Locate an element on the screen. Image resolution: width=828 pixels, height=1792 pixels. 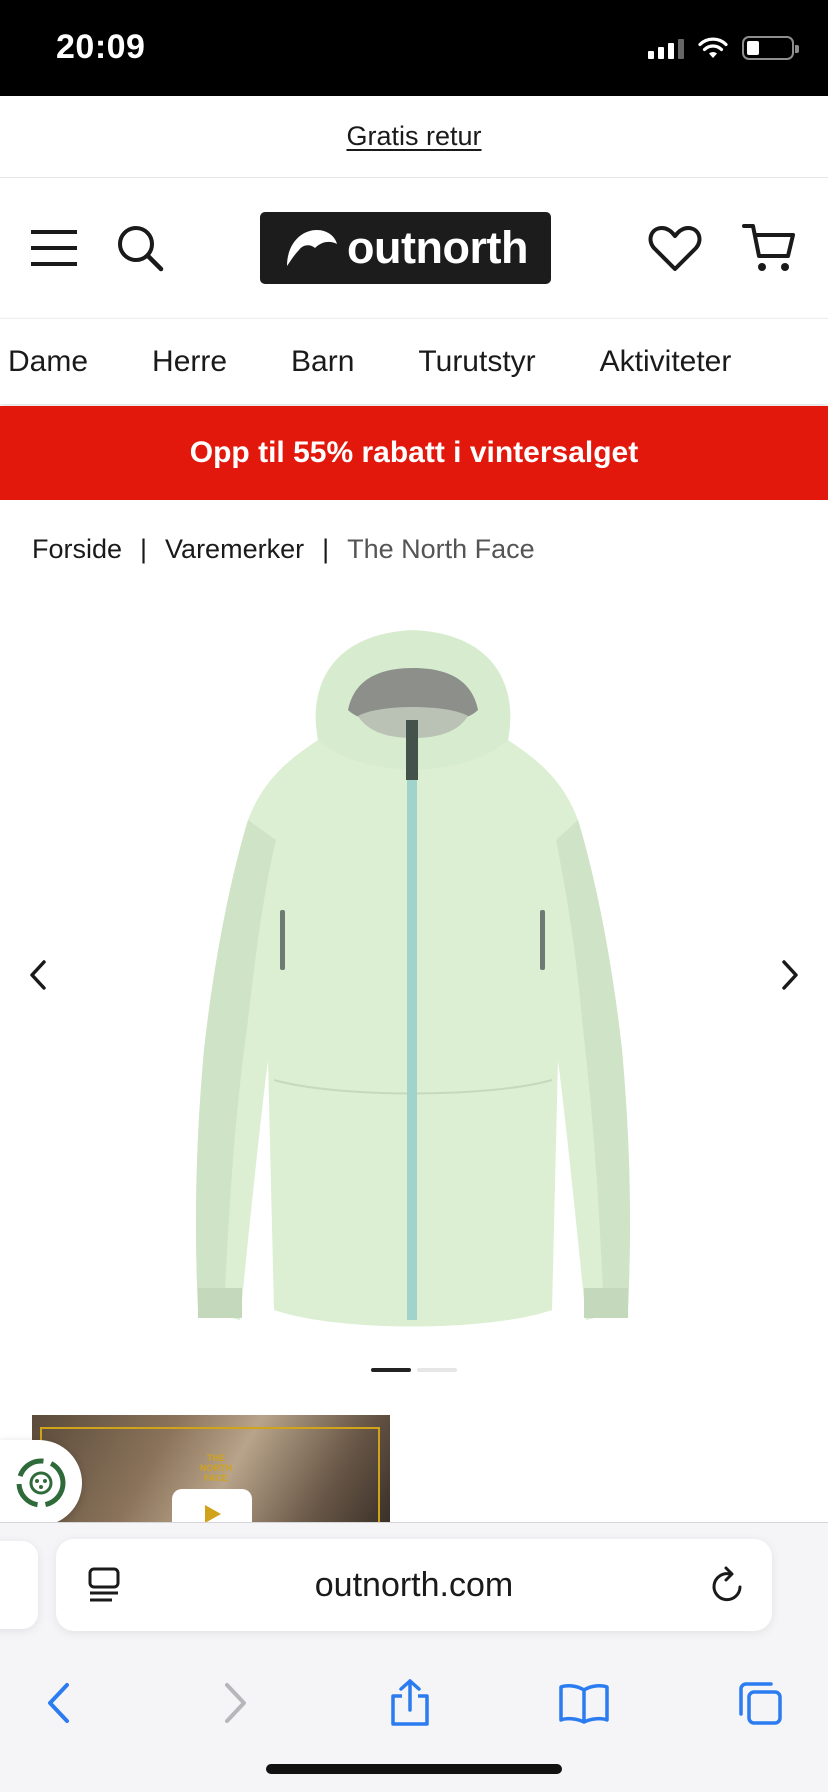
breadcrumb-current: The North Face is located at coordinates (441, 549).